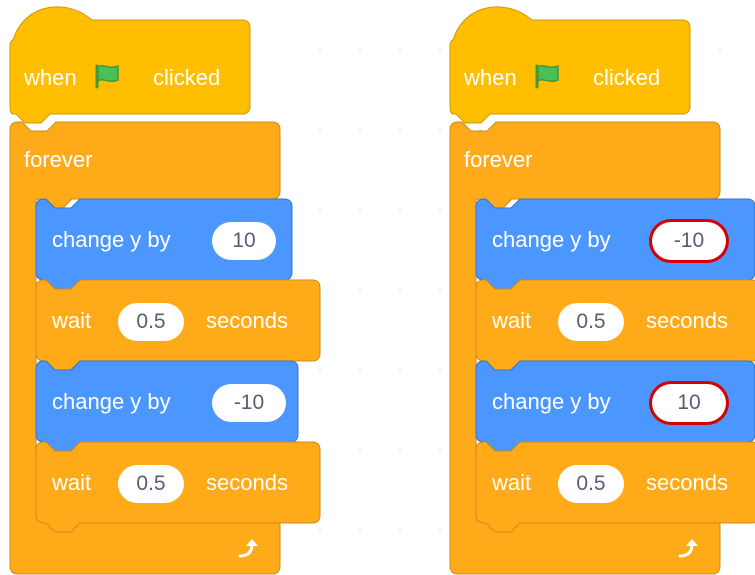 The height and width of the screenshot is (575, 755). What do you see at coordinates (689, 403) in the screenshot?
I see `change-y-value-input-highlighted: 10` at bounding box center [689, 403].